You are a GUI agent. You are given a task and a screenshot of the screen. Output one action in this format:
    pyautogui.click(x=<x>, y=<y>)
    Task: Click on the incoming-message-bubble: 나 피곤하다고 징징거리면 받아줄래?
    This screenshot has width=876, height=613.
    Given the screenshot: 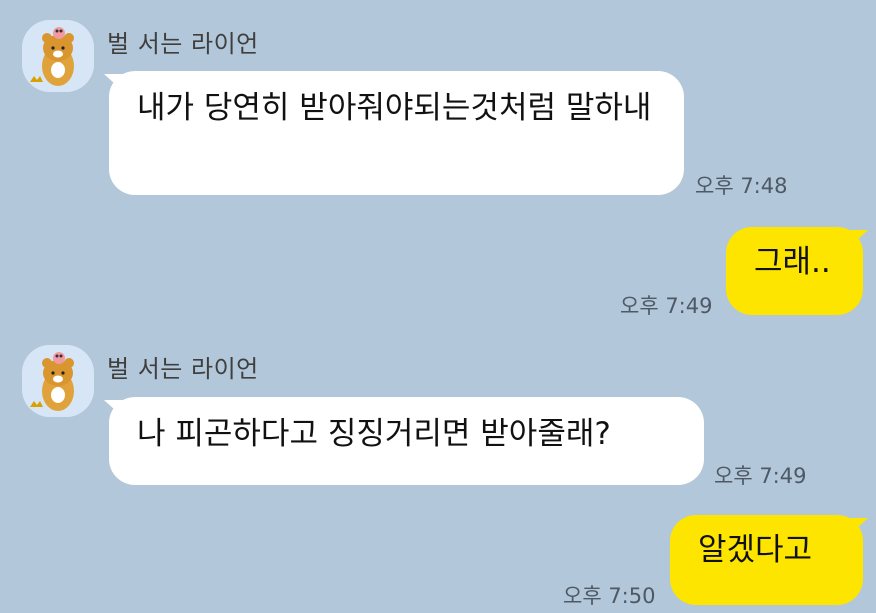 What is the action you would take?
    pyautogui.click(x=406, y=441)
    